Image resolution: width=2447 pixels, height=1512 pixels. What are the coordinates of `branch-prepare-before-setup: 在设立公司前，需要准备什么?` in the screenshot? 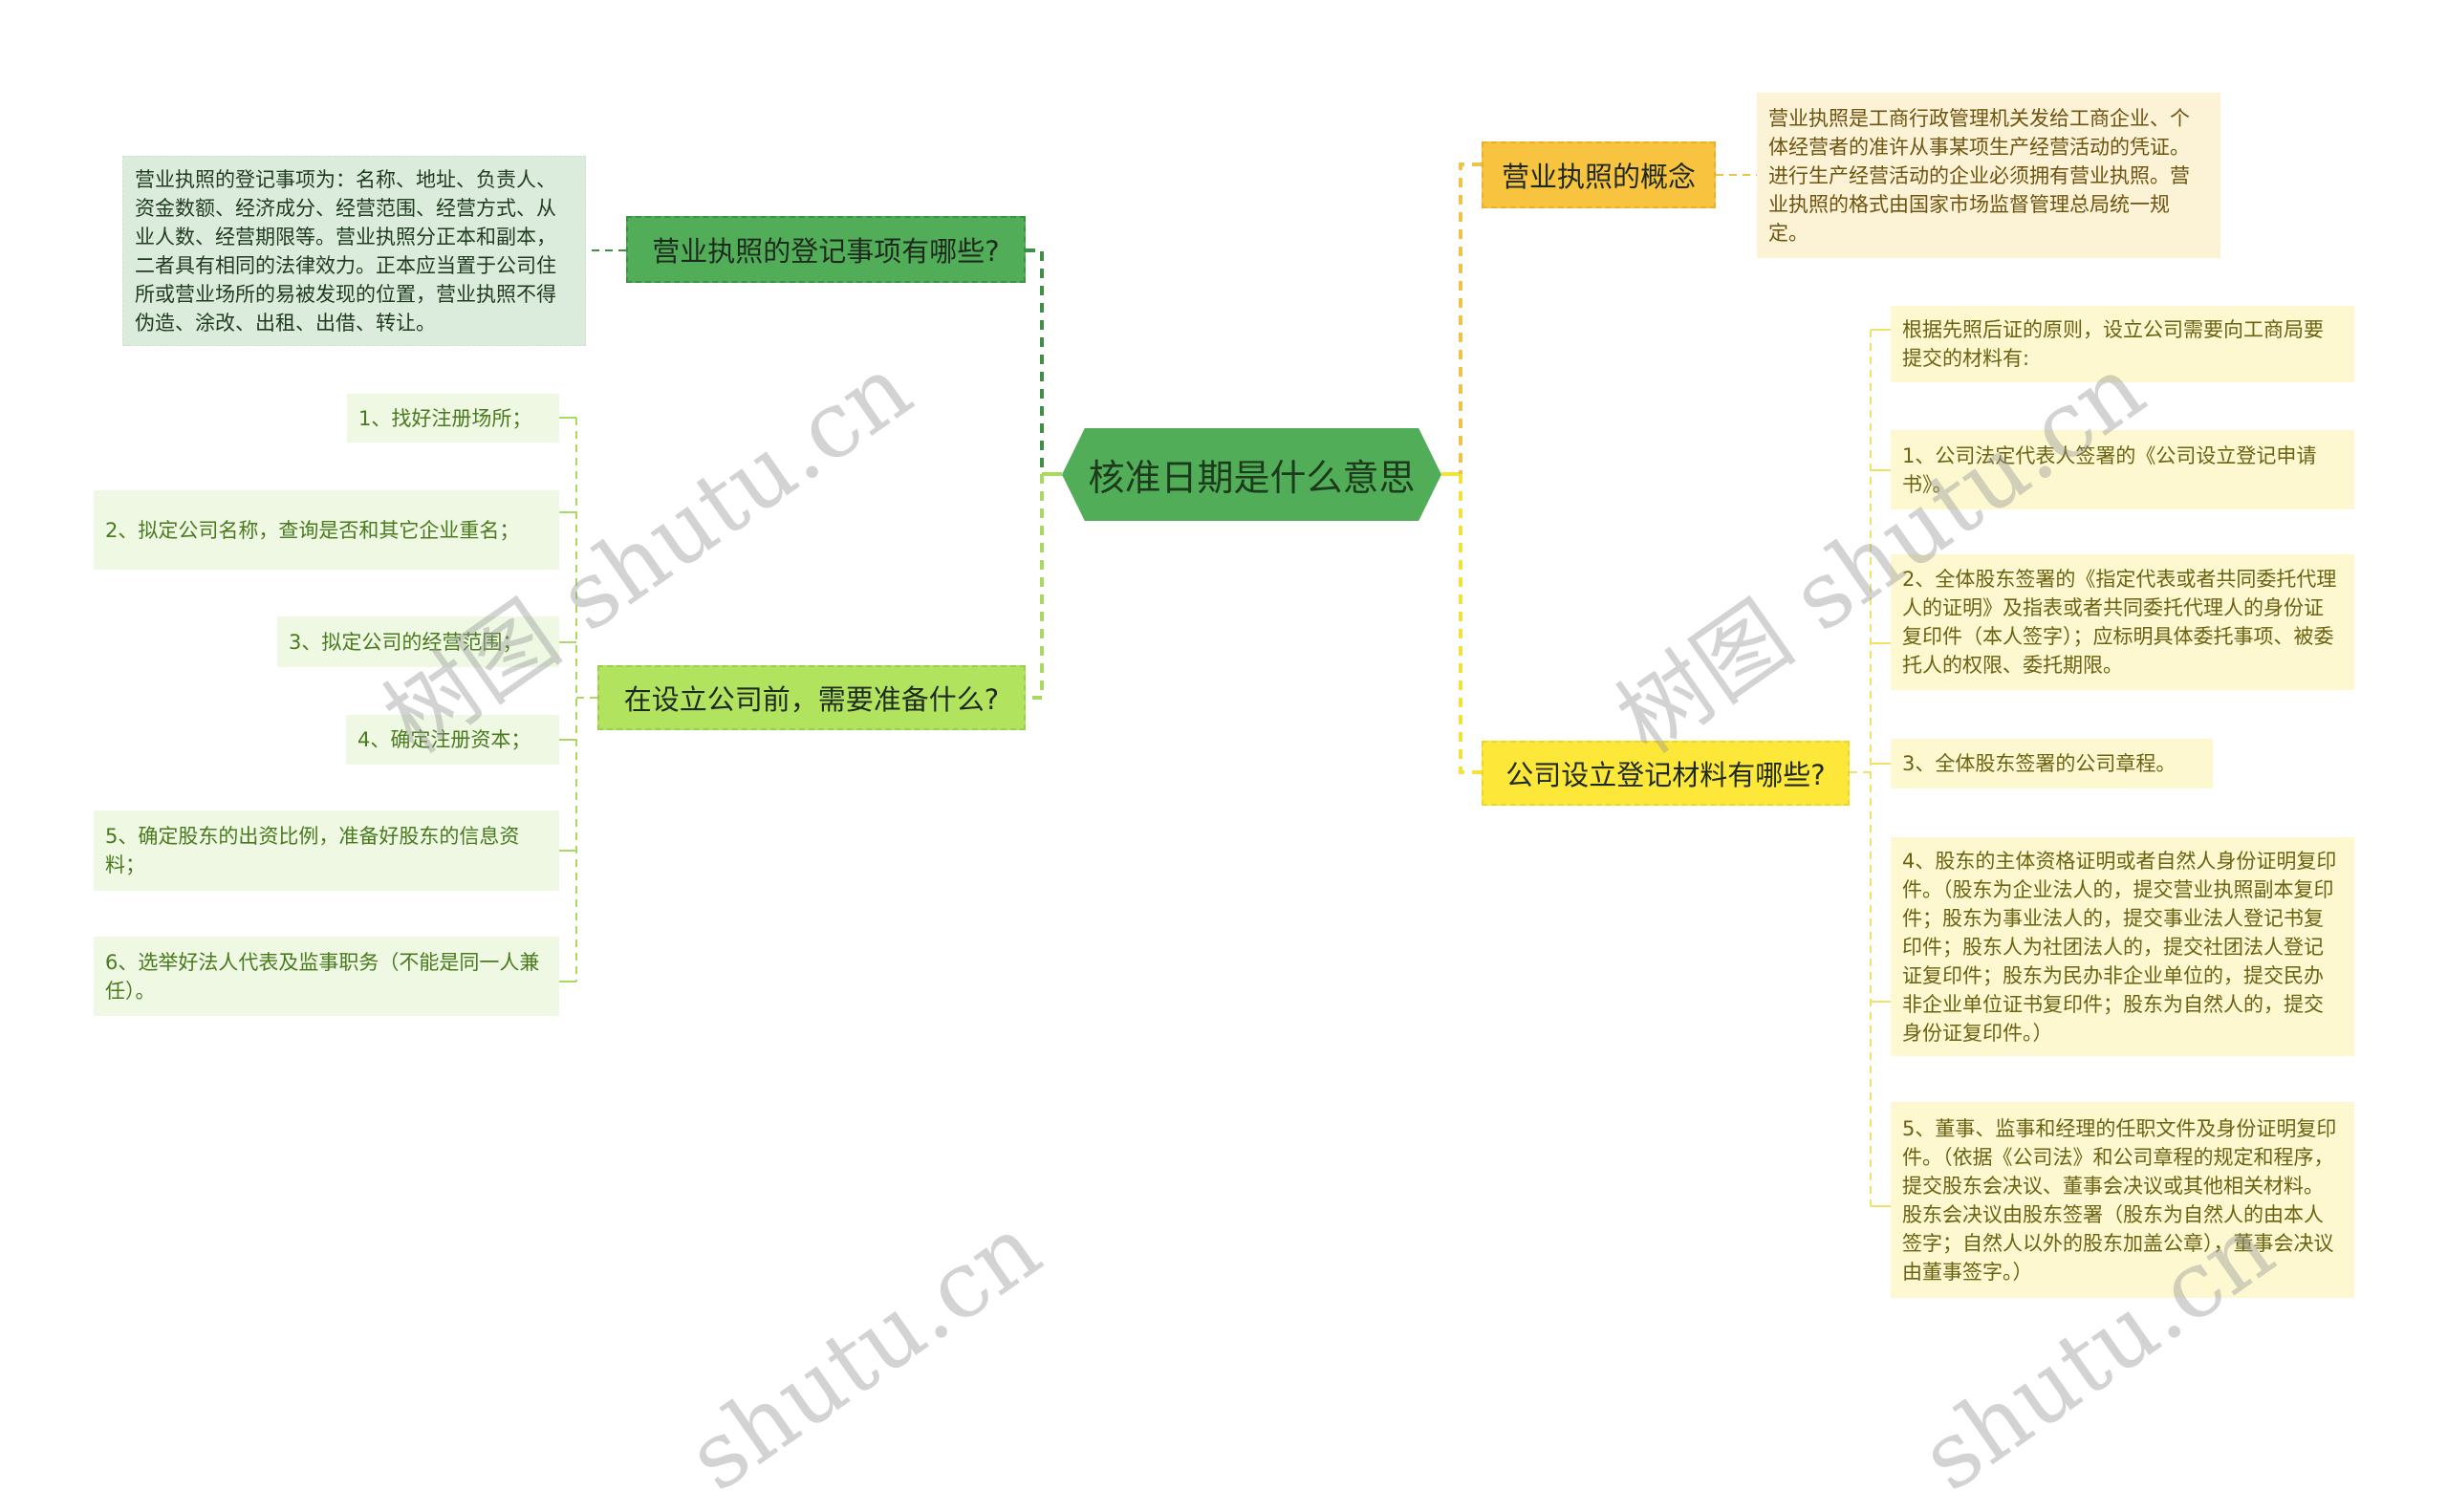 It's located at (811, 697).